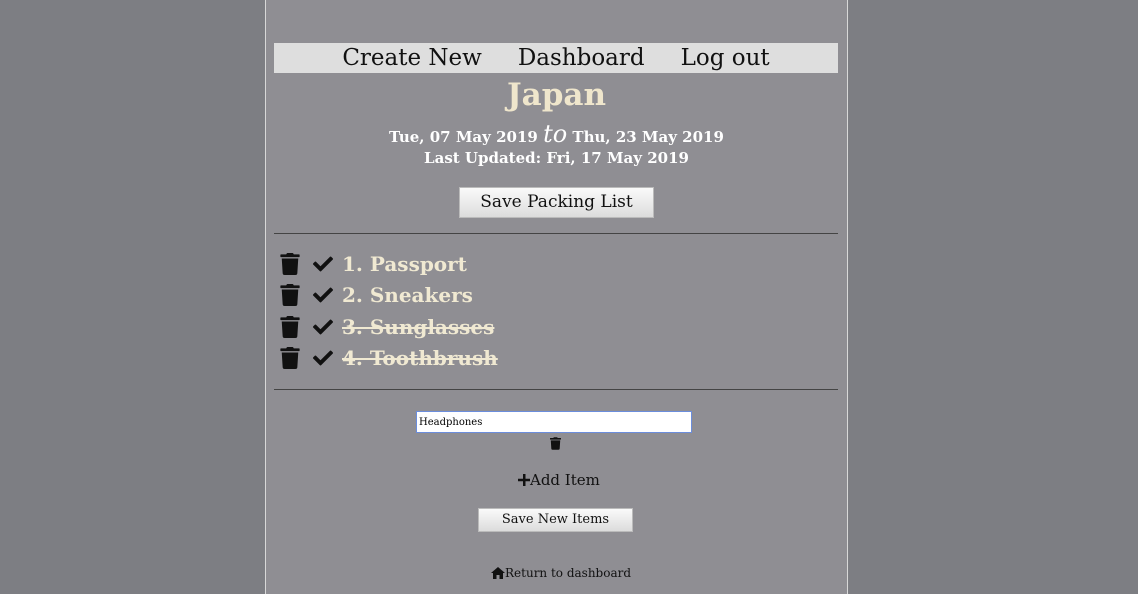  I want to click on nav-dashboard-link: Dashboard, so click(581, 58).